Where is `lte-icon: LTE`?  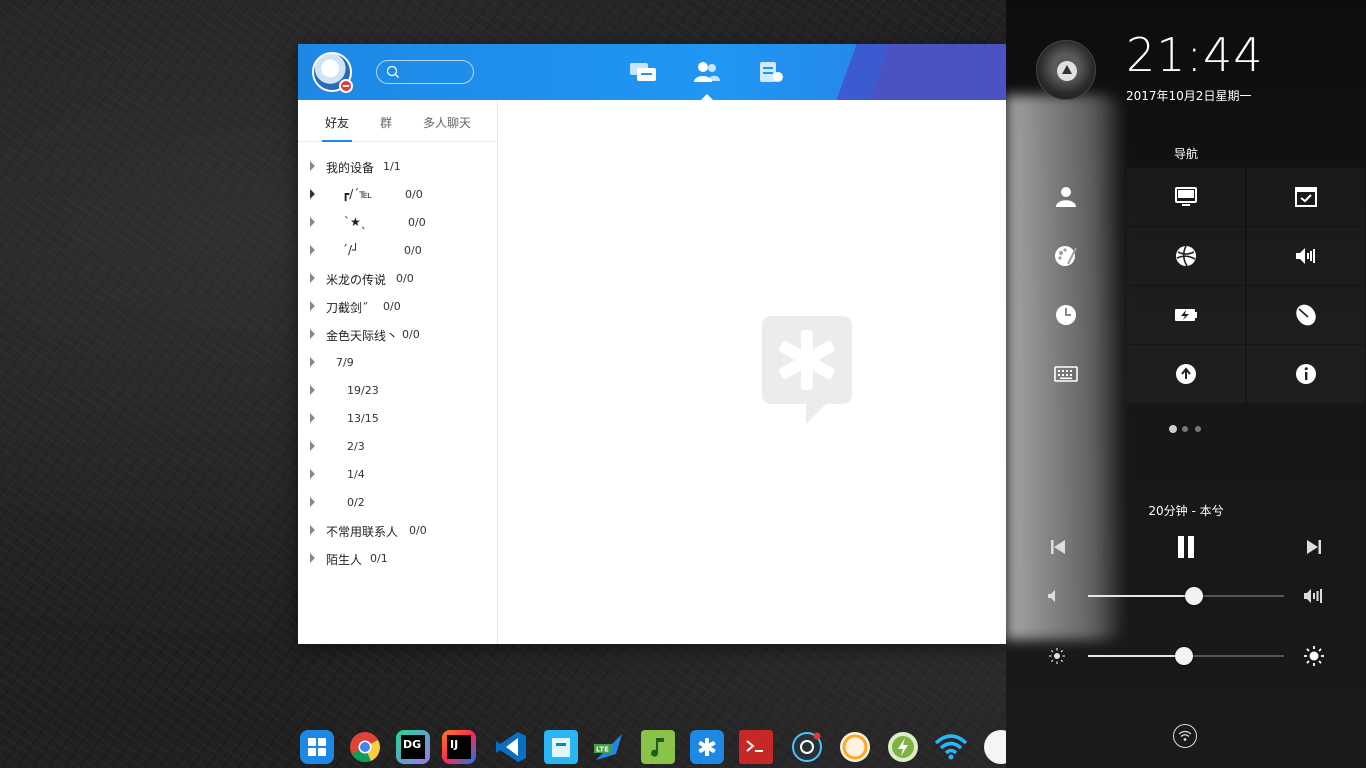
lte-icon: LTE is located at coordinates (609, 747).